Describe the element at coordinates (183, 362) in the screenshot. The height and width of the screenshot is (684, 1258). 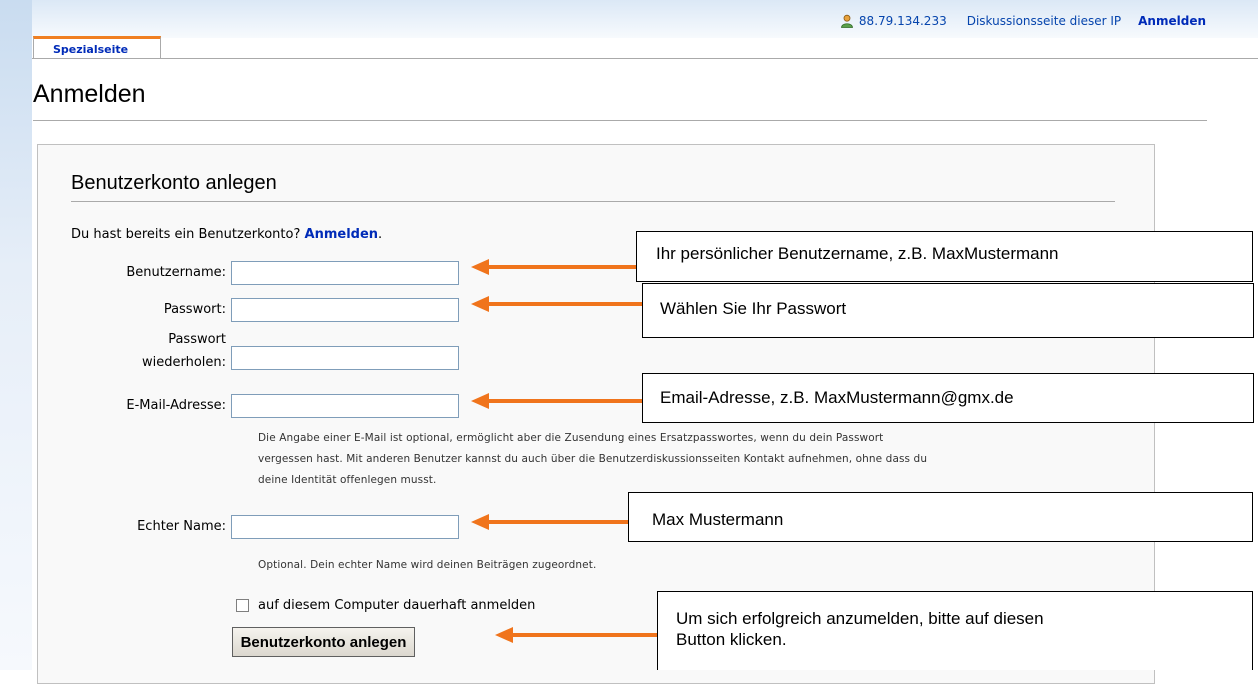
I see `password-repeat-label-line2: wiederholen:` at that location.